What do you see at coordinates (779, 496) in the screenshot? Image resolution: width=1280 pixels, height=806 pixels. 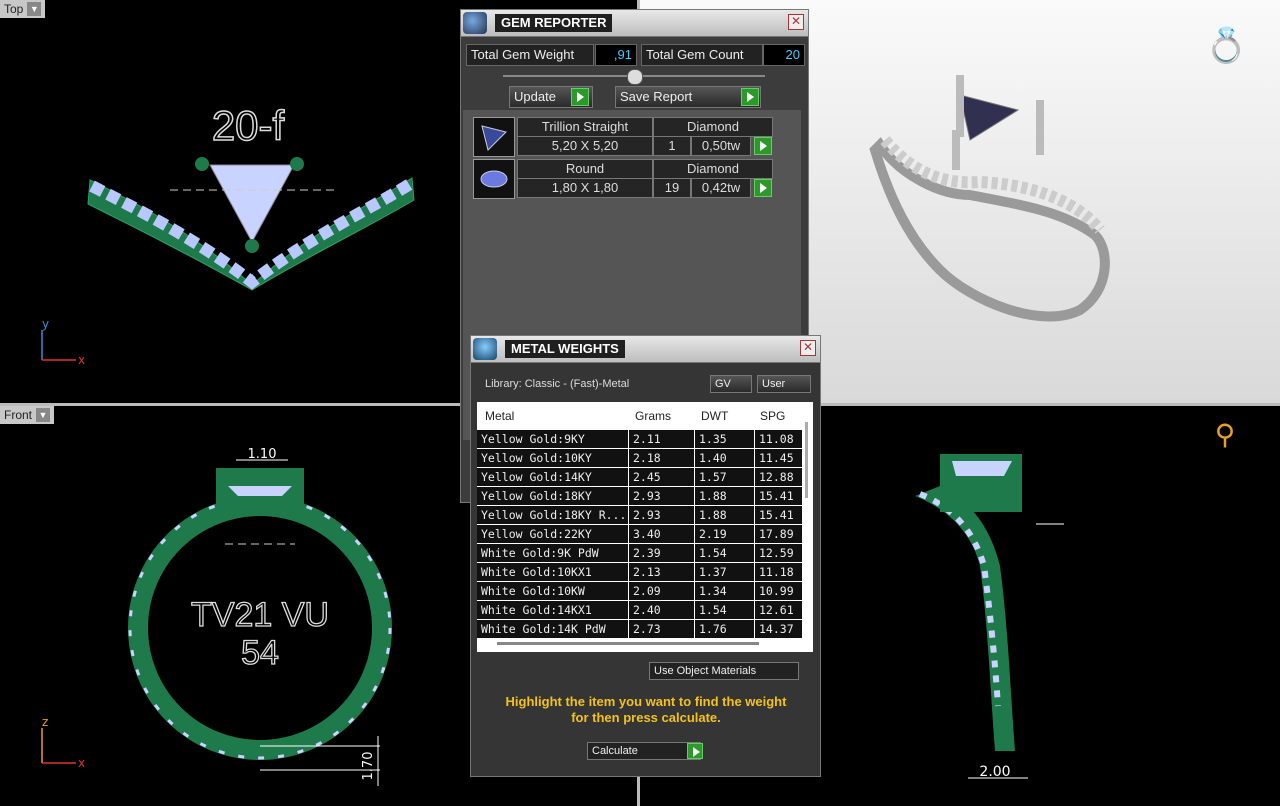 I see `cell-spg: 15.41` at bounding box center [779, 496].